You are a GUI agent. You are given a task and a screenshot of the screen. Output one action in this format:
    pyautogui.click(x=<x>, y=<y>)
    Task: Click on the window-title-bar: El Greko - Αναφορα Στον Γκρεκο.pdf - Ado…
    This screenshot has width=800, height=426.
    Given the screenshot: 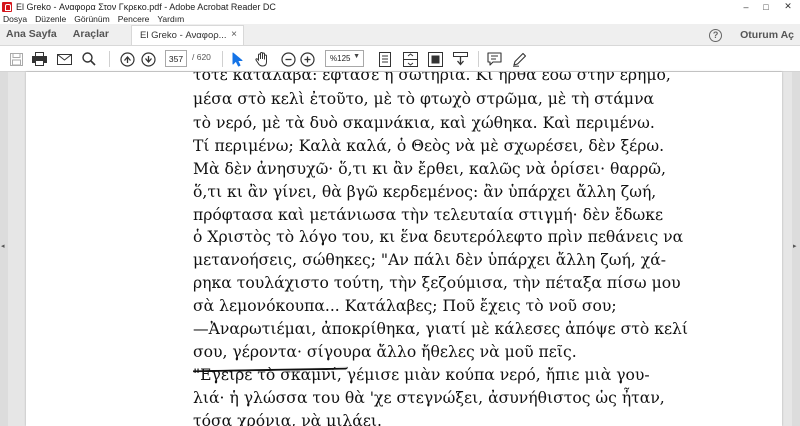 What is the action you would take?
    pyautogui.click(x=400, y=6)
    